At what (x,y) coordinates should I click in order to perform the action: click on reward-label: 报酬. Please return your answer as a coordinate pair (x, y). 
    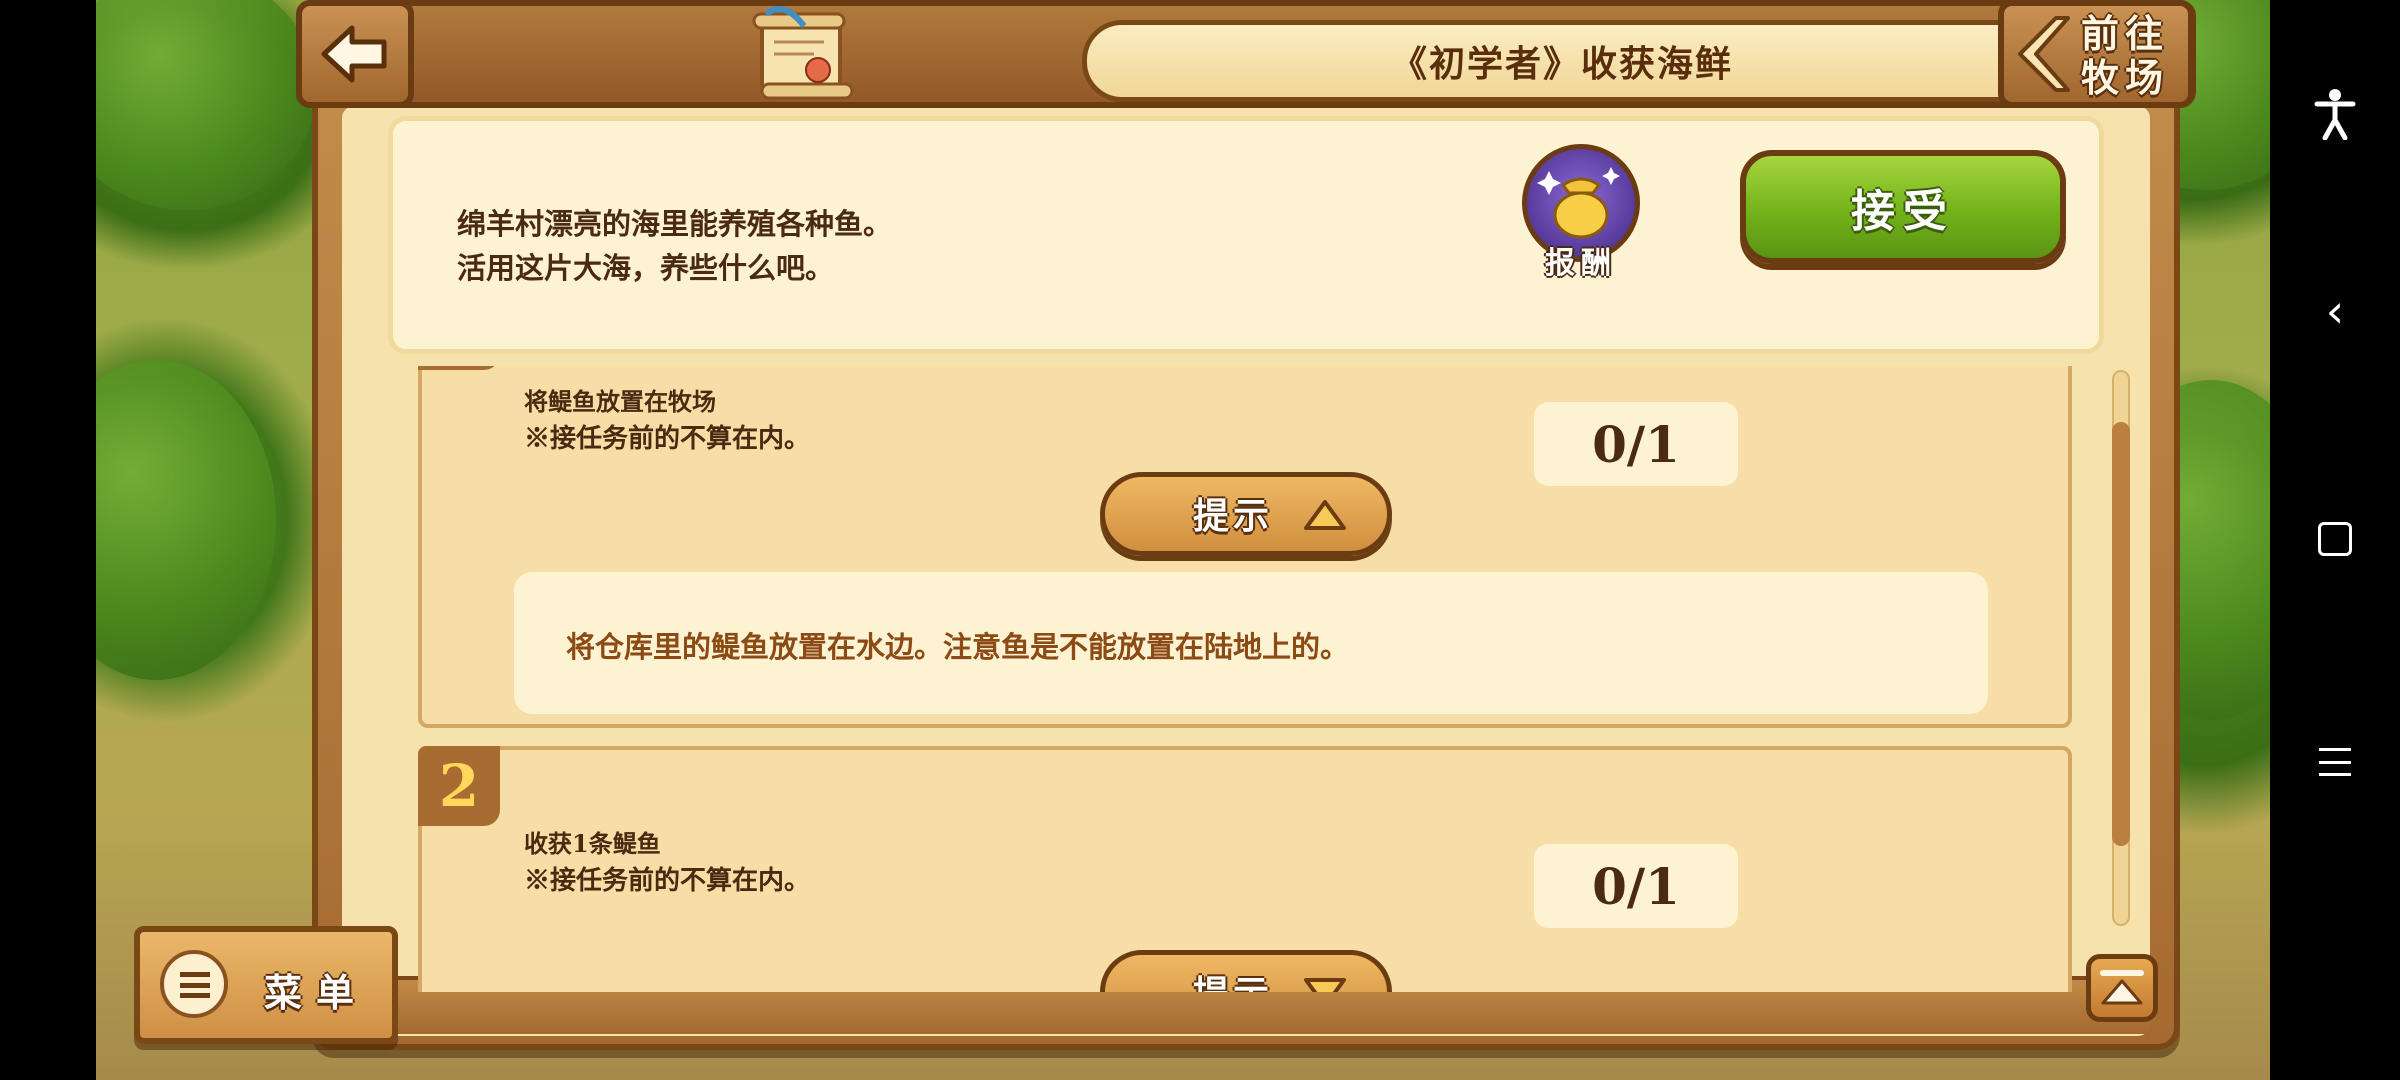
    Looking at the image, I should click on (1581, 263).